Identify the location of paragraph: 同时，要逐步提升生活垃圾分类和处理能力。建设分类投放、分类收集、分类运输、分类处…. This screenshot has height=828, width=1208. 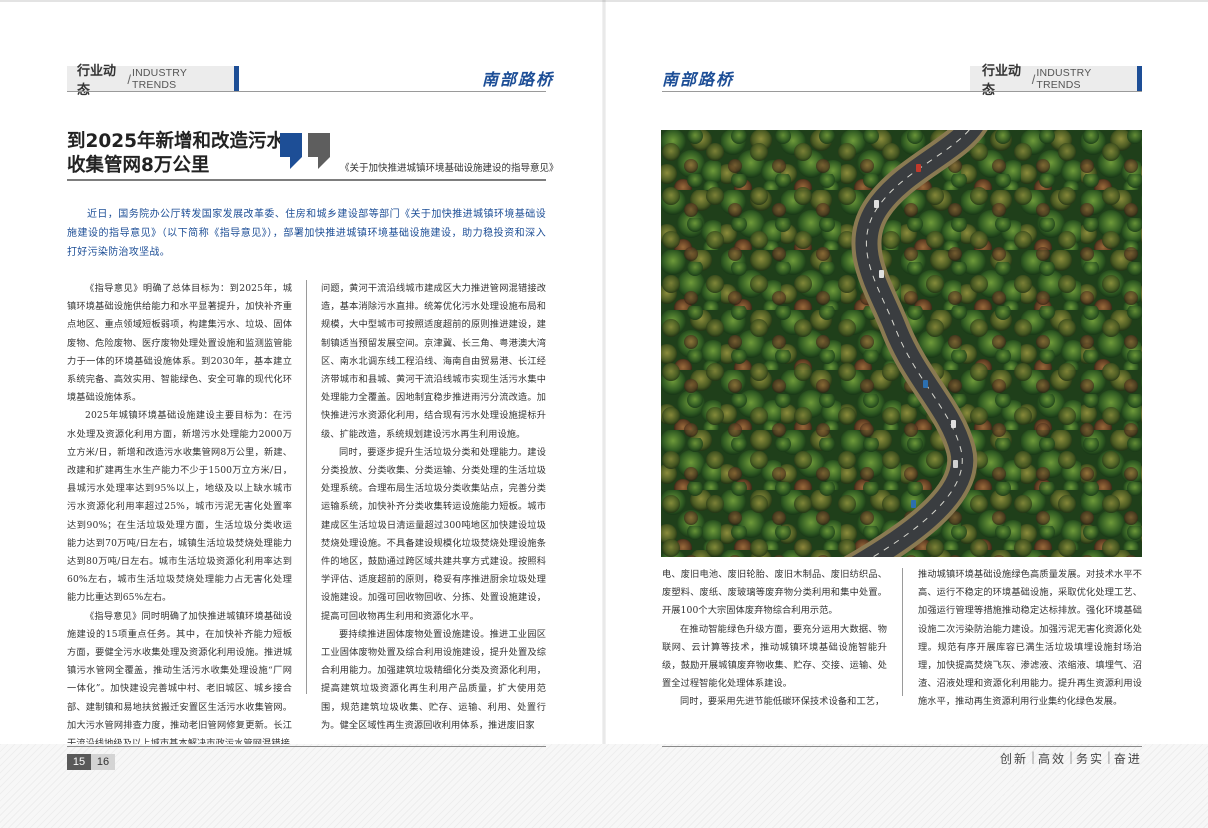
(433, 534).